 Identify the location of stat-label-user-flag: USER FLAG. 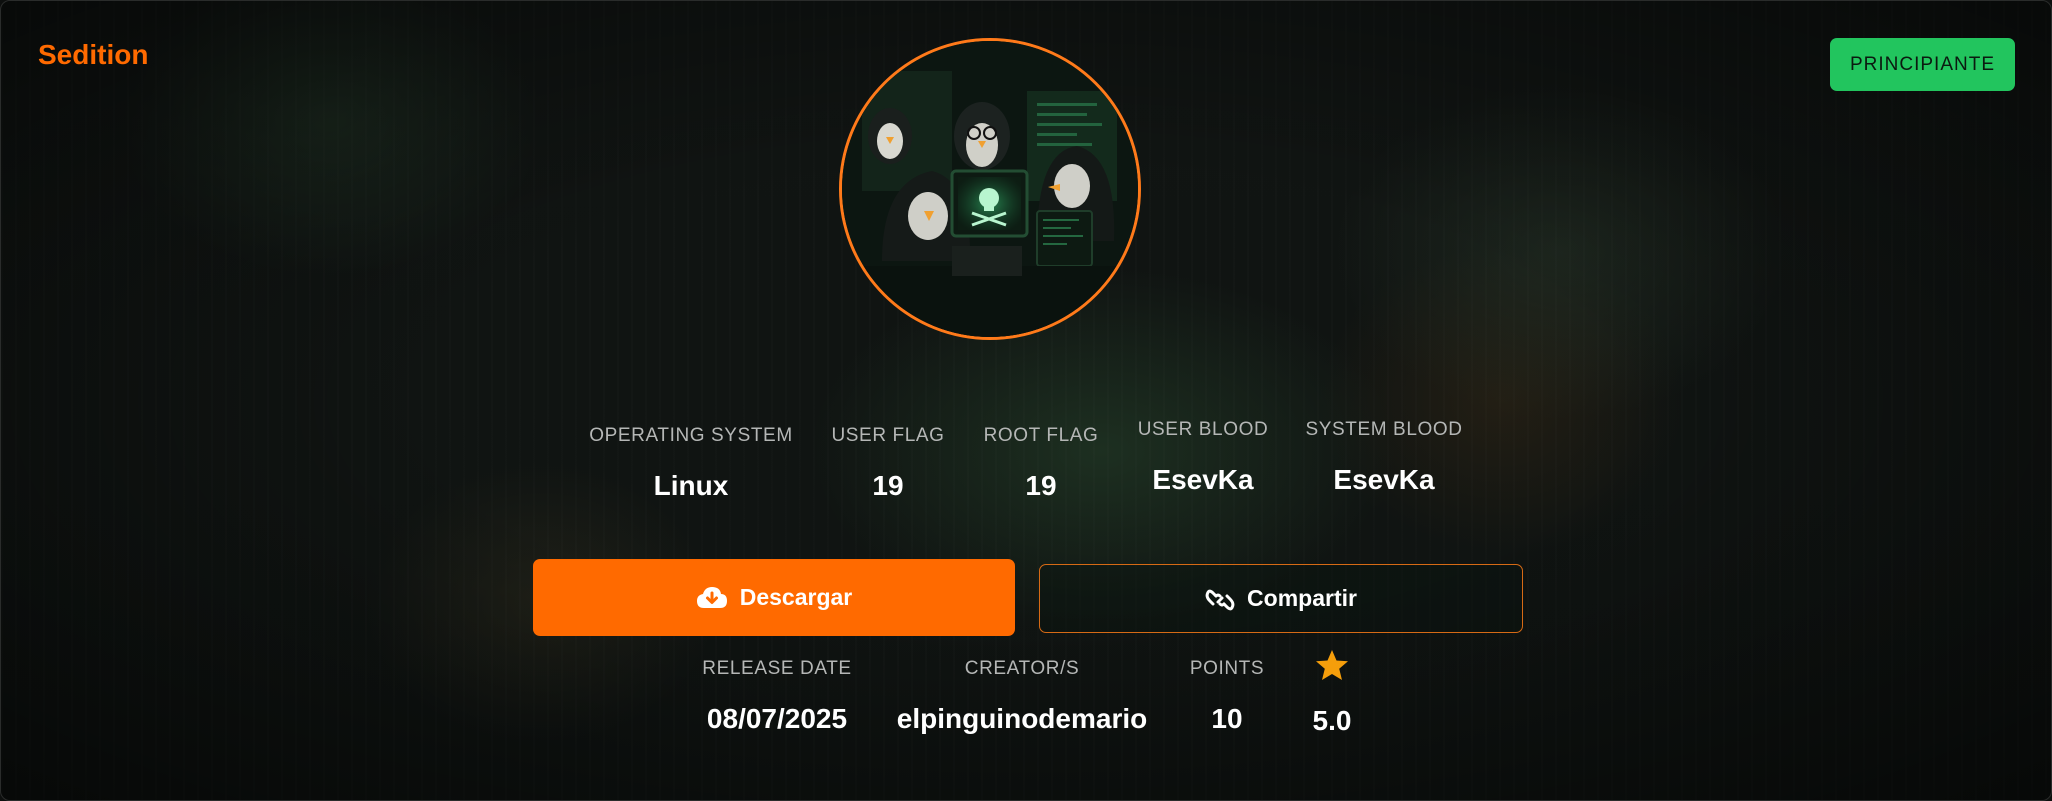
(888, 435).